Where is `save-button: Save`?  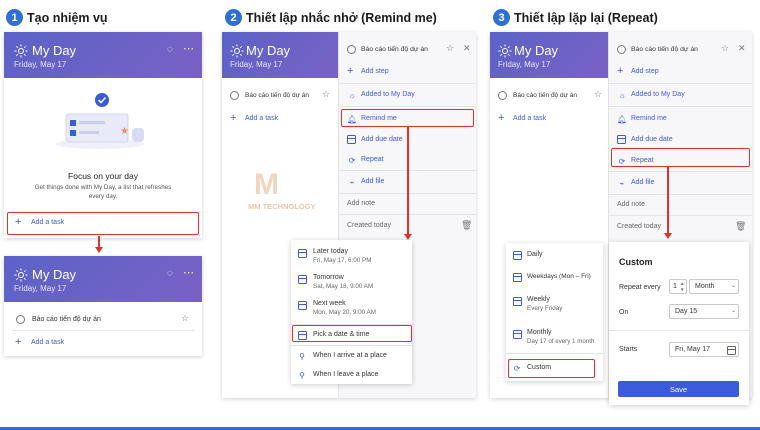 save-button: Save is located at coordinates (678, 389).